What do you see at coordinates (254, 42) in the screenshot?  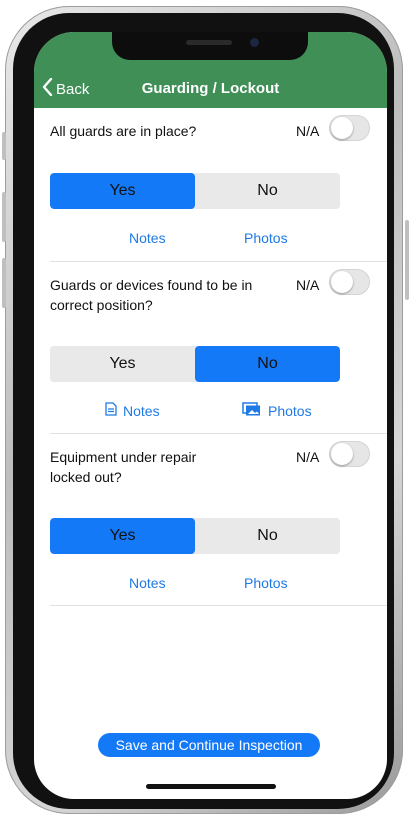 I see `front-camera` at bounding box center [254, 42].